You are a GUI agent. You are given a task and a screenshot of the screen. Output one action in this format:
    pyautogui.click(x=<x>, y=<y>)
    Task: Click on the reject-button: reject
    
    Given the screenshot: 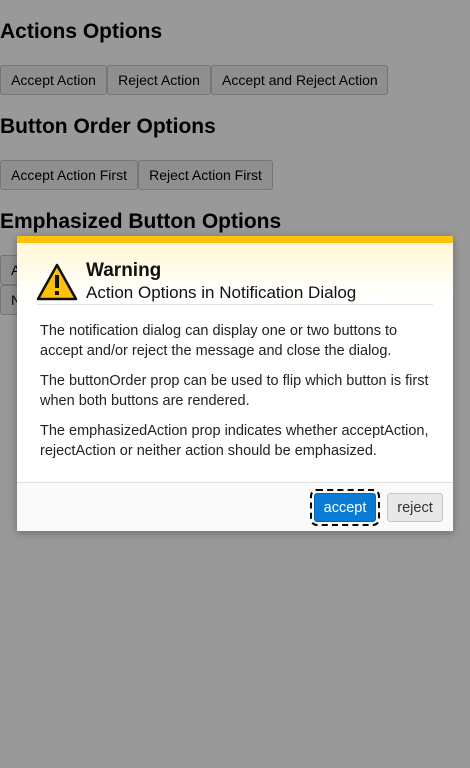 What is the action you would take?
    pyautogui.click(x=415, y=507)
    